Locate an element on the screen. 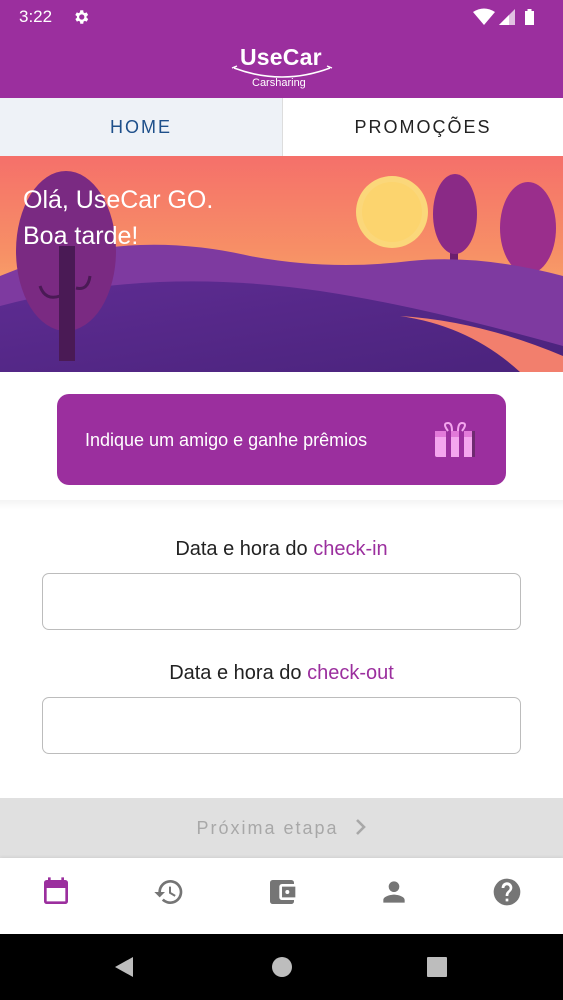 The height and width of the screenshot is (1000, 563). gift-icon is located at coordinates (455, 442).